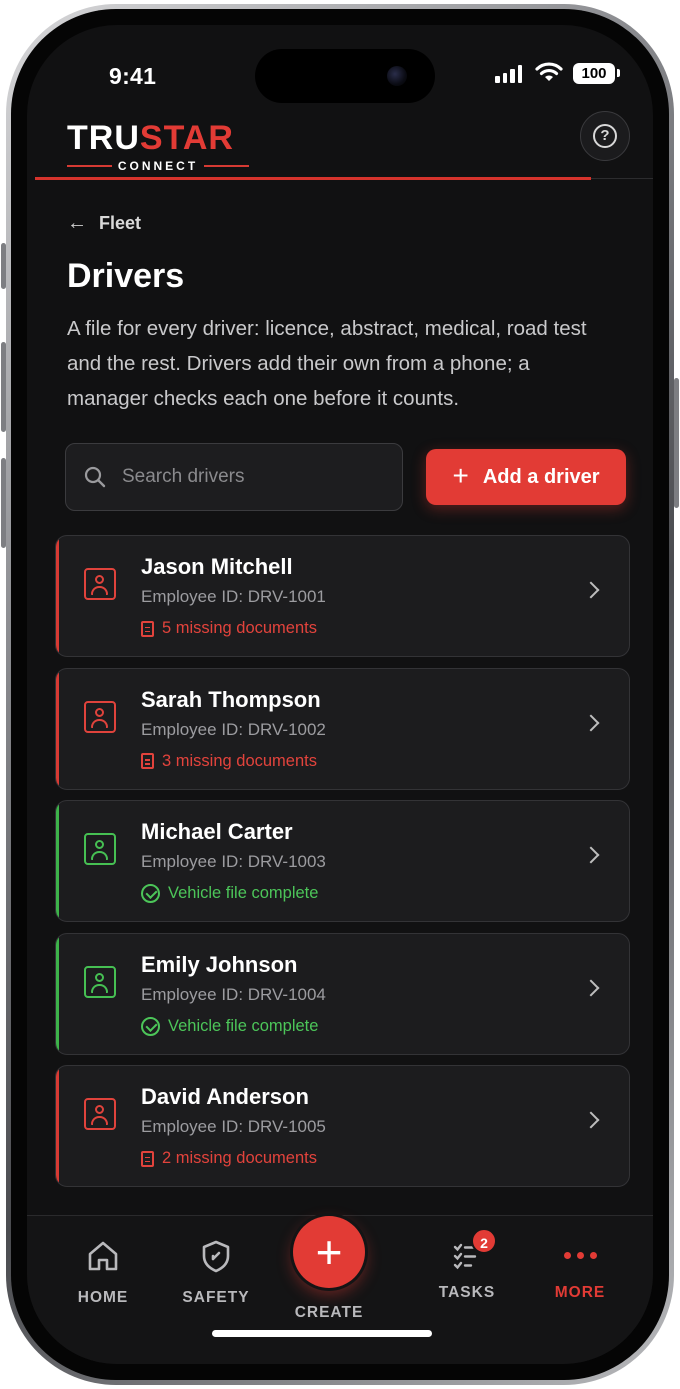  I want to click on search-icon, so click(95, 477).